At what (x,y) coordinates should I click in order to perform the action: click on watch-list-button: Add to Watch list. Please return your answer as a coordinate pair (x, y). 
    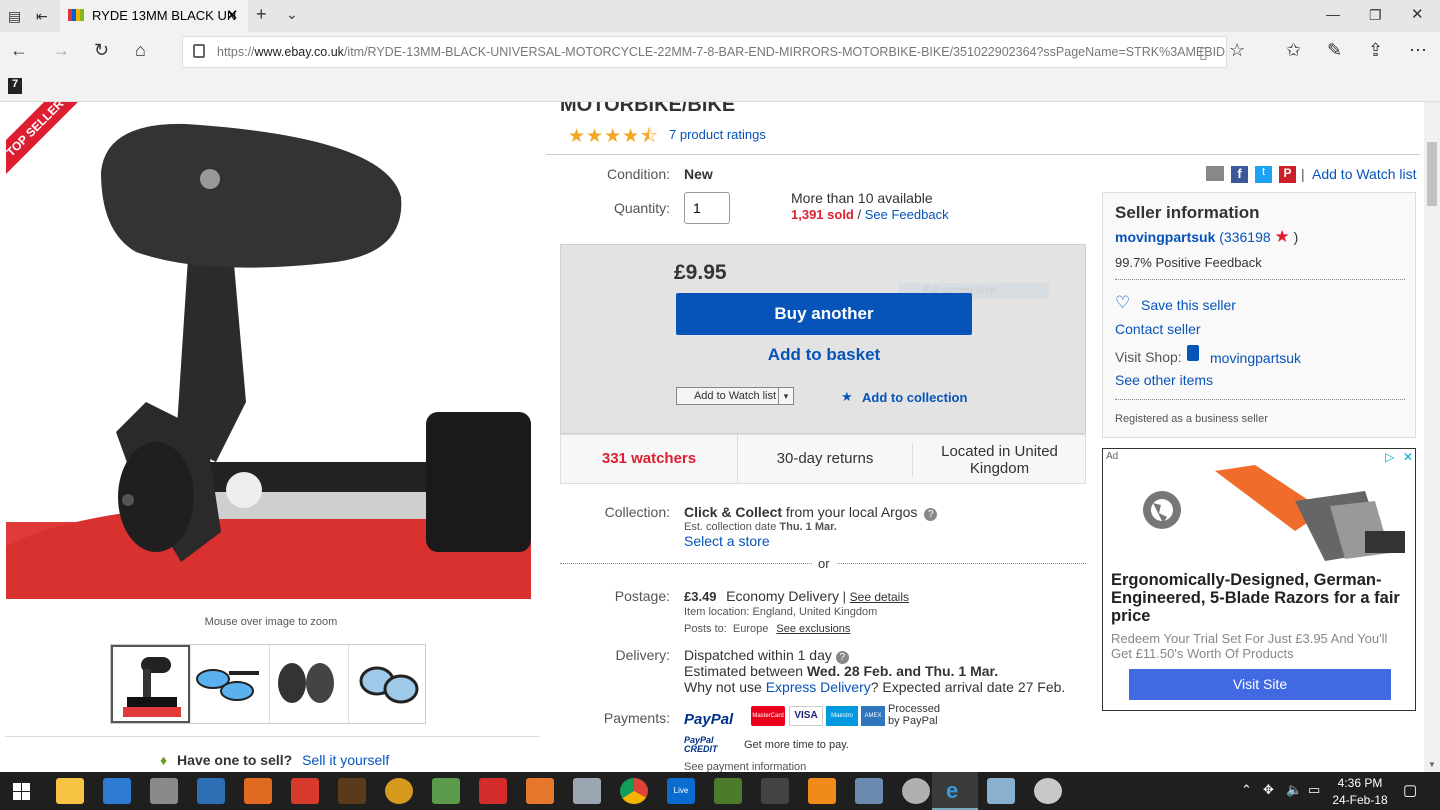
    Looking at the image, I should click on (735, 396).